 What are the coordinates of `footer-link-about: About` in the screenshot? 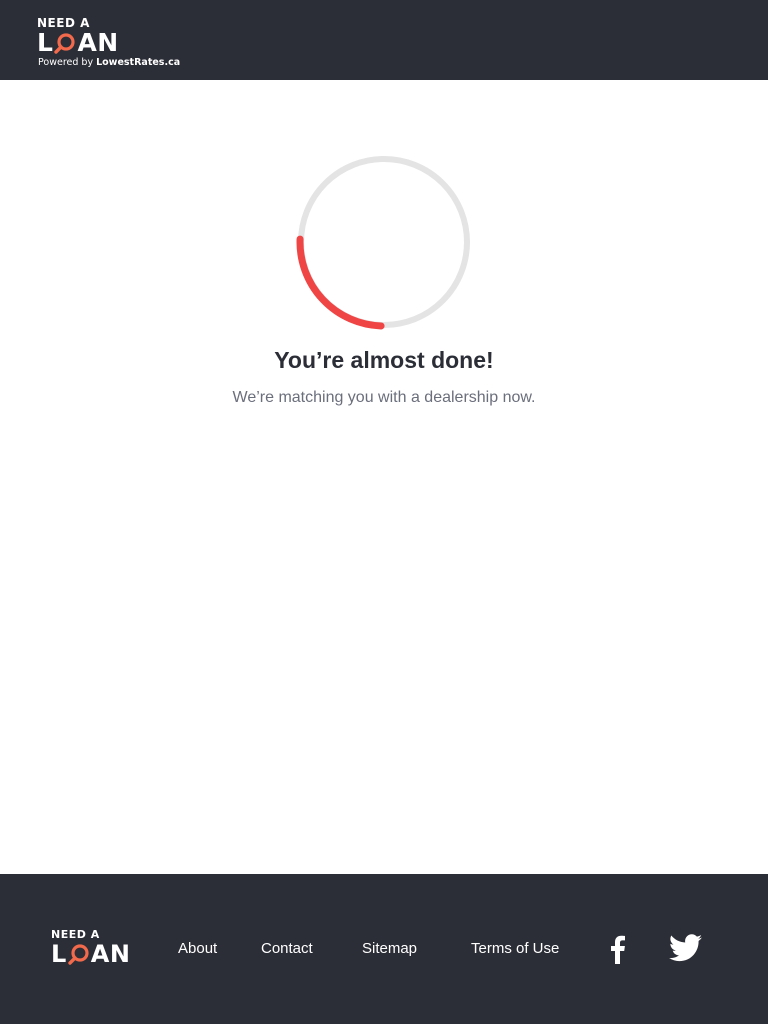 It's located at (197, 948).